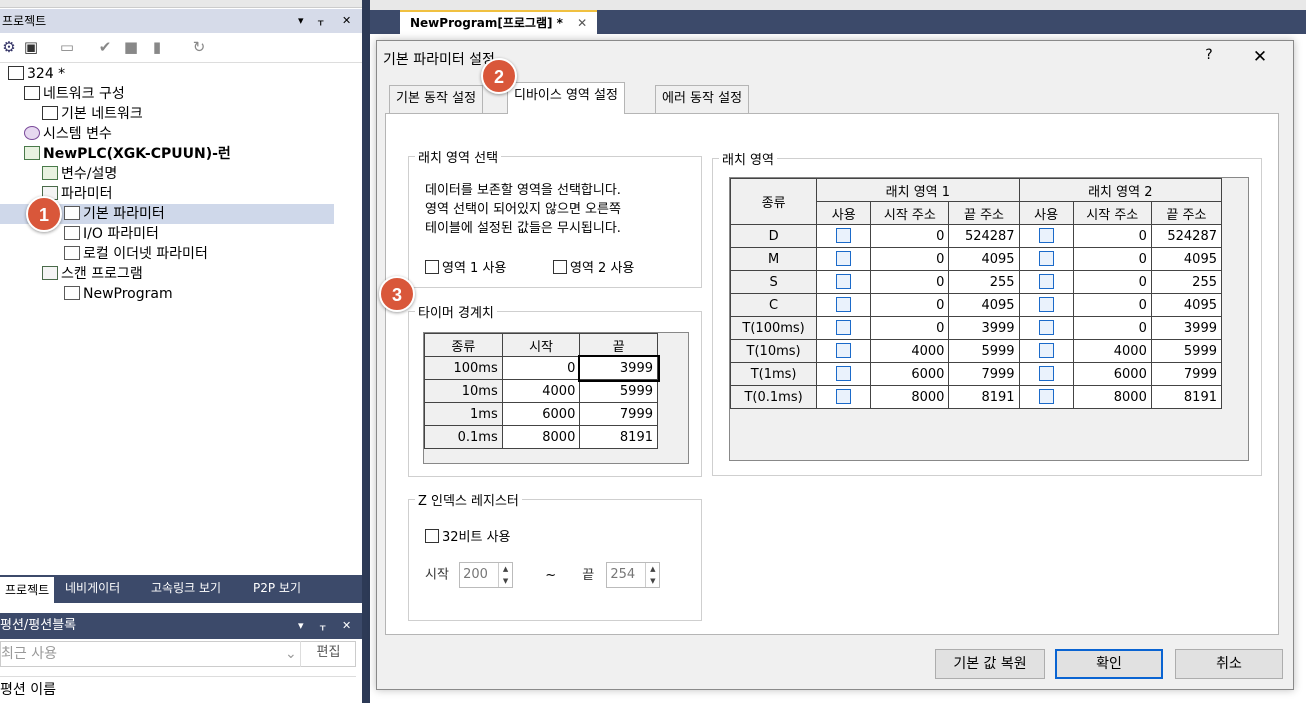 This screenshot has height=703, width=1306. I want to click on timer-start-cell: 8000, so click(541, 437).